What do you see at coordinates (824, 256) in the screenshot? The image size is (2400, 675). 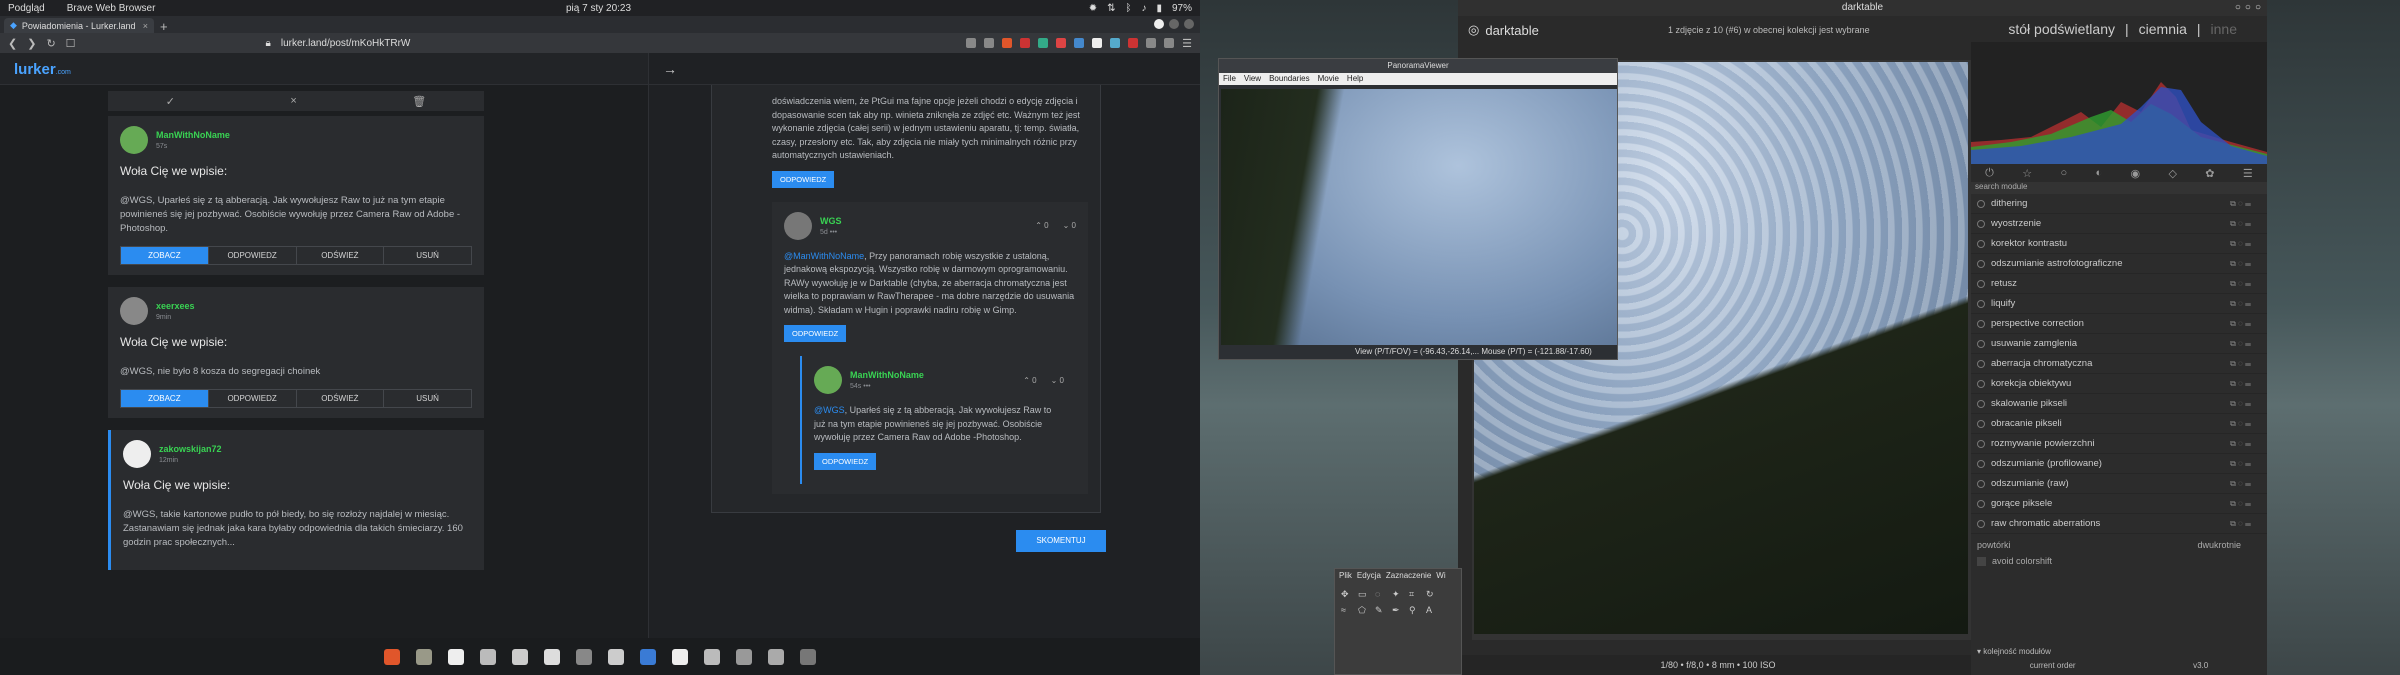 I see `mention-link: @ManWithNoName` at bounding box center [824, 256].